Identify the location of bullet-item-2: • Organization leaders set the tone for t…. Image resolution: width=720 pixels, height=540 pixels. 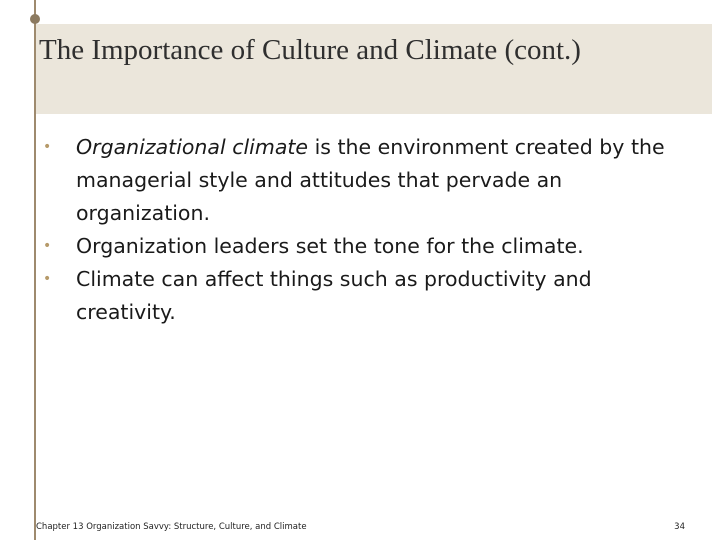
(356, 246).